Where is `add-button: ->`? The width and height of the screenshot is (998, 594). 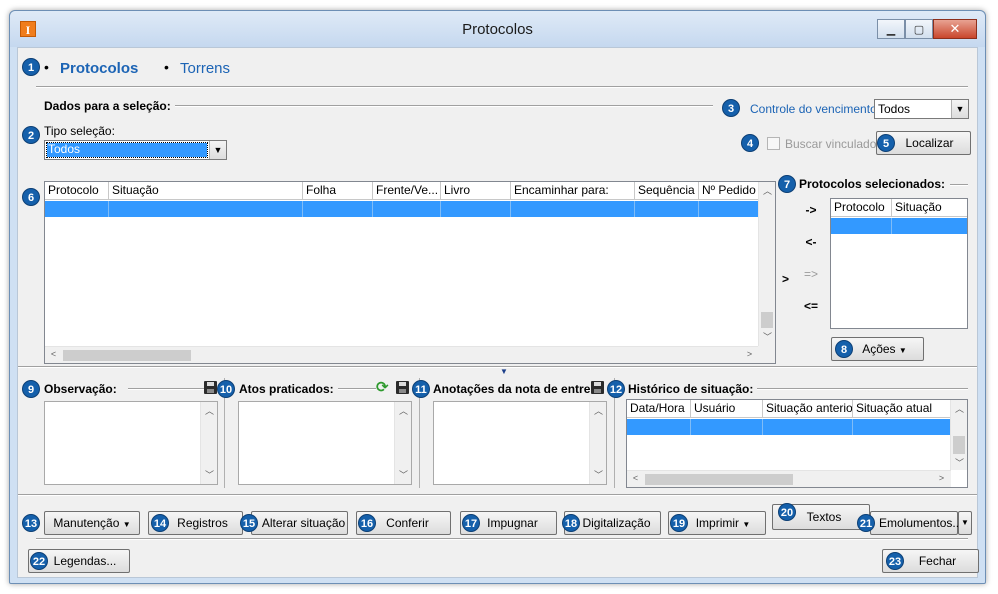 add-button: -> is located at coordinates (811, 210).